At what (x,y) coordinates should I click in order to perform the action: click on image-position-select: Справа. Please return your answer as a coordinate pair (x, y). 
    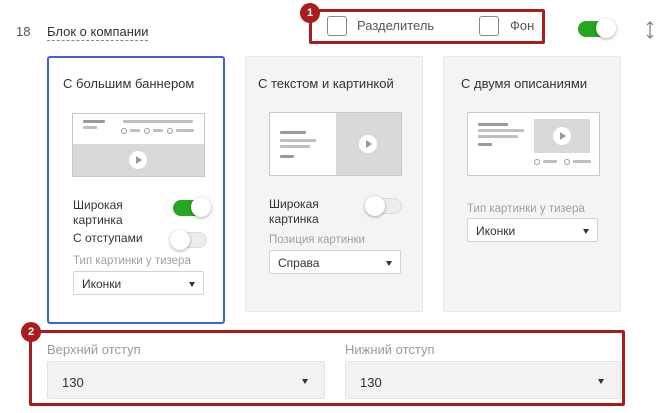
    Looking at the image, I should click on (335, 262).